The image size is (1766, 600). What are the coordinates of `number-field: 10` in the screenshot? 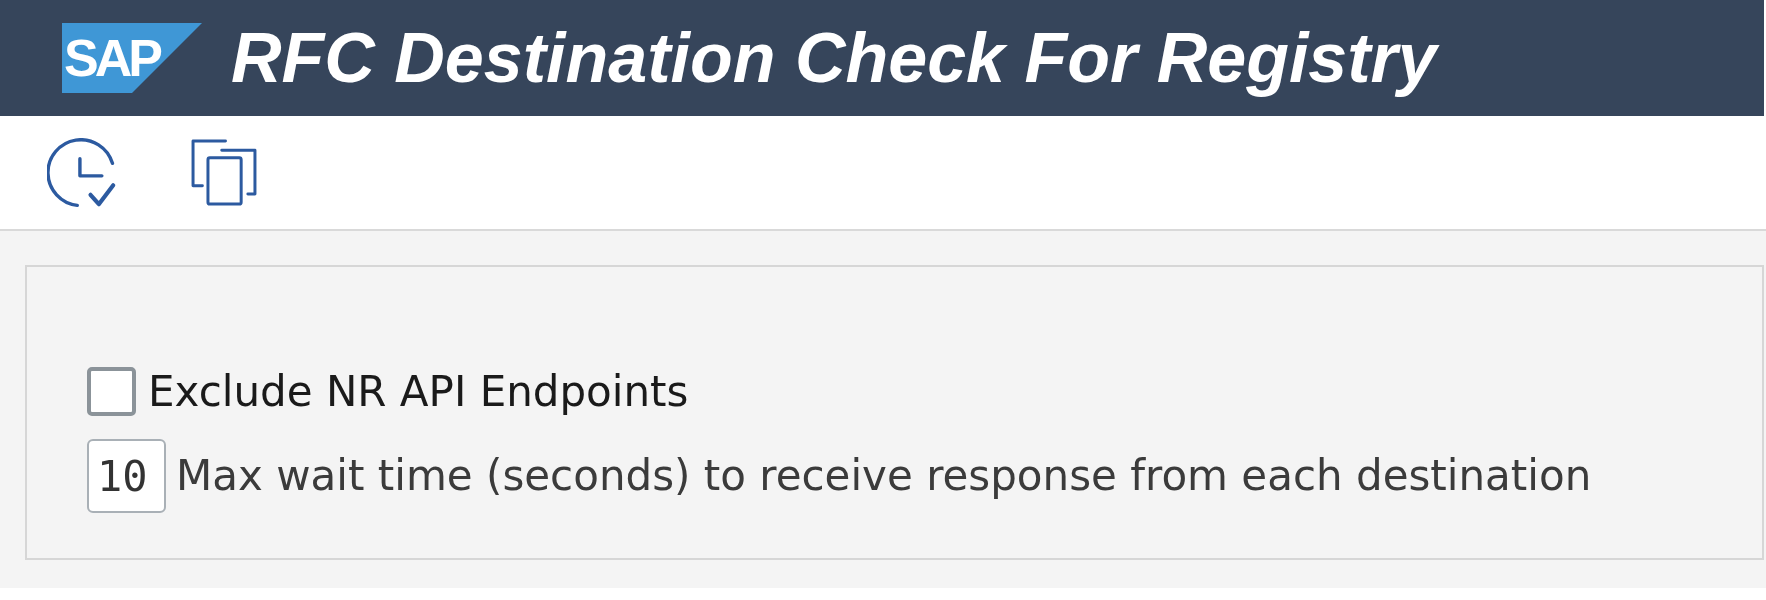 It's located at (126, 476).